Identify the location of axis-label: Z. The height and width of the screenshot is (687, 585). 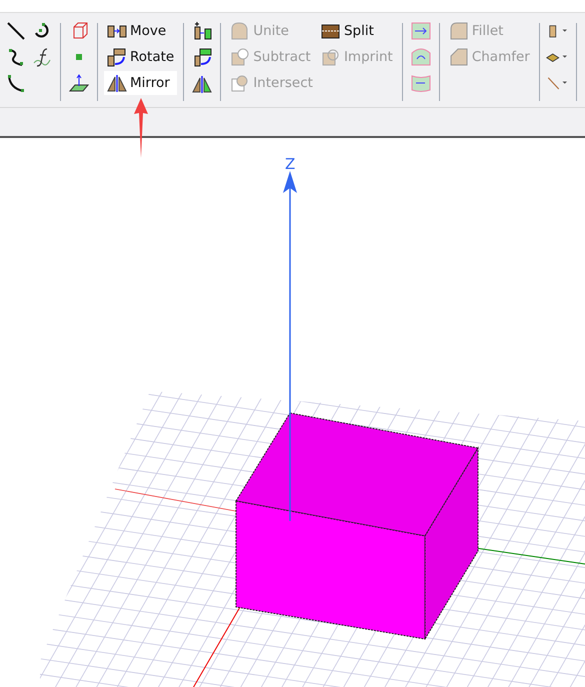
(290, 164).